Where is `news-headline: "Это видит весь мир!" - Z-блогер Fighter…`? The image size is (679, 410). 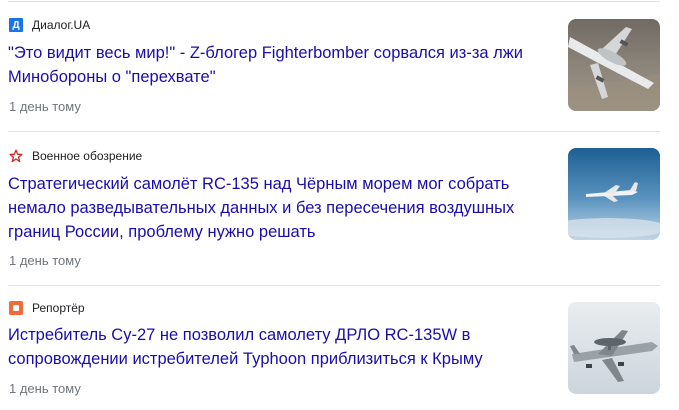 news-headline: "Это видит весь мир!" - Z-блогер Fighter… is located at coordinates (278, 65).